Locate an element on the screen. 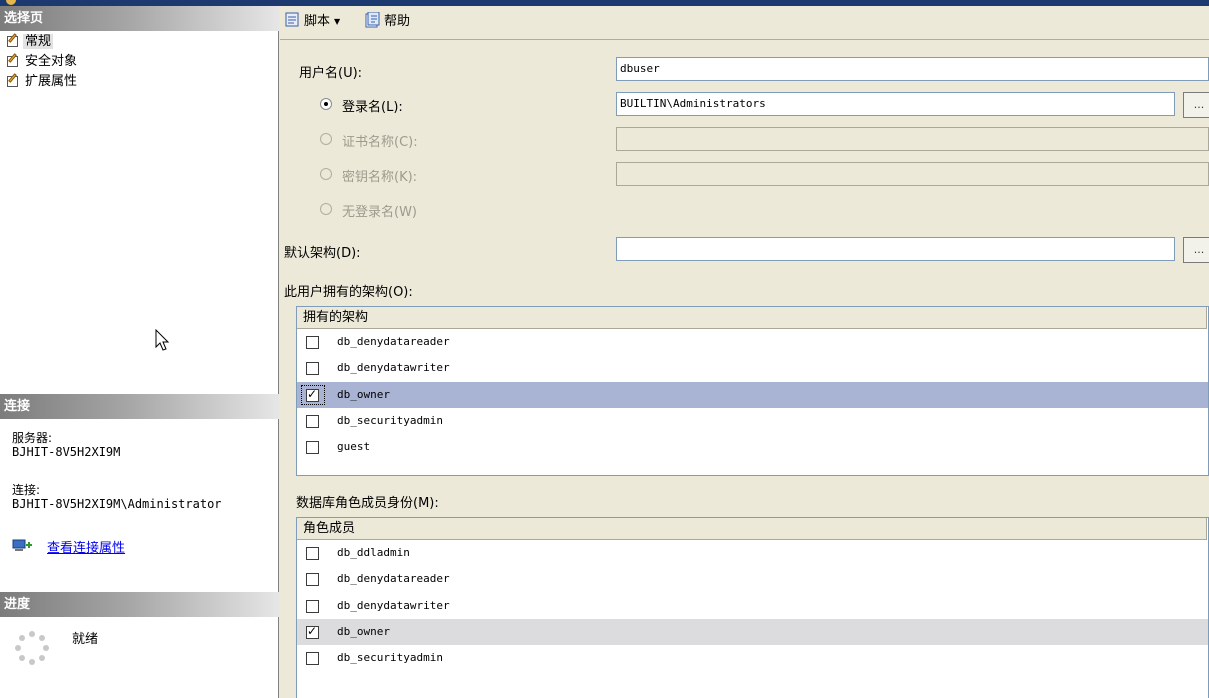 The height and width of the screenshot is (698, 1209). window-icon is located at coordinates (11, 2).